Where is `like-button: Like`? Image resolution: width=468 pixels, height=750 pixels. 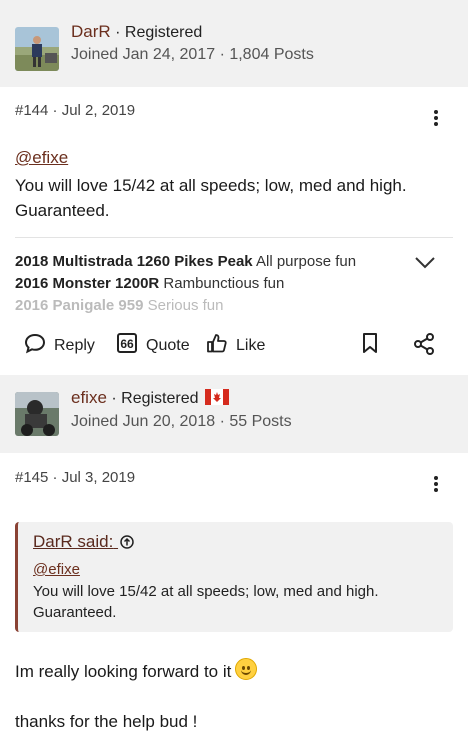 like-button: Like is located at coordinates (235, 345).